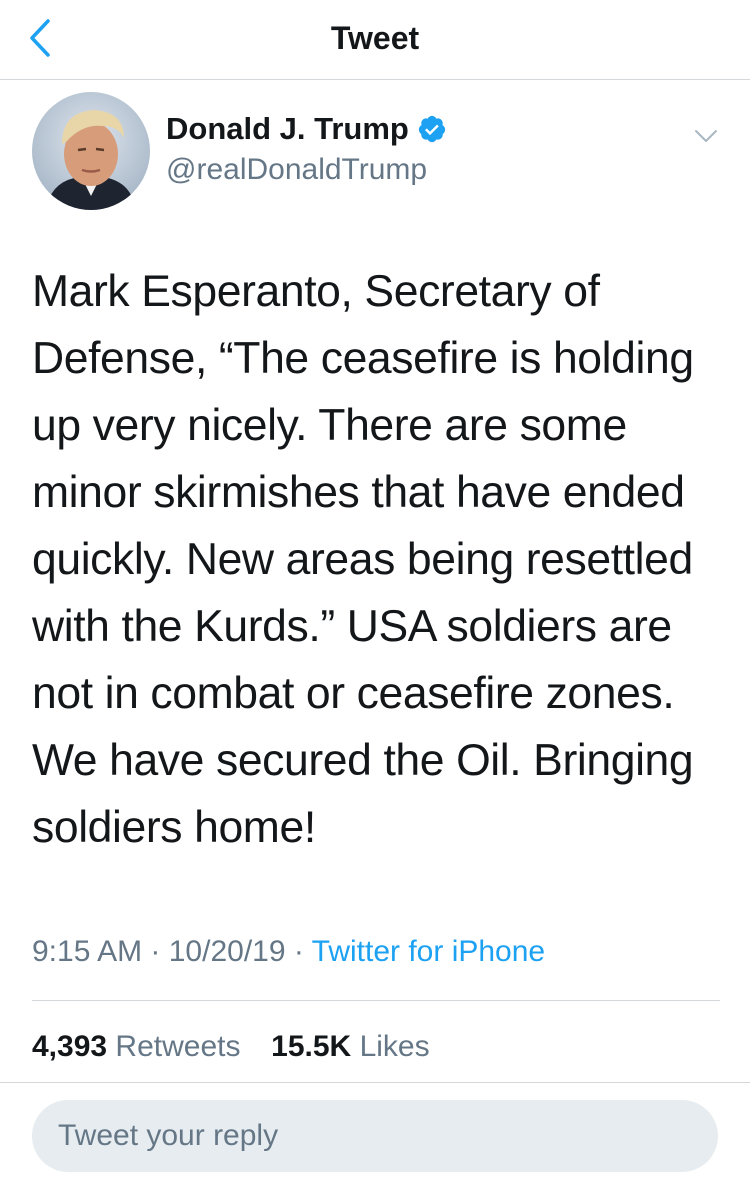  I want to click on tweet-author: Donald J. Trump @realDonaldTrump, so click(379, 152).